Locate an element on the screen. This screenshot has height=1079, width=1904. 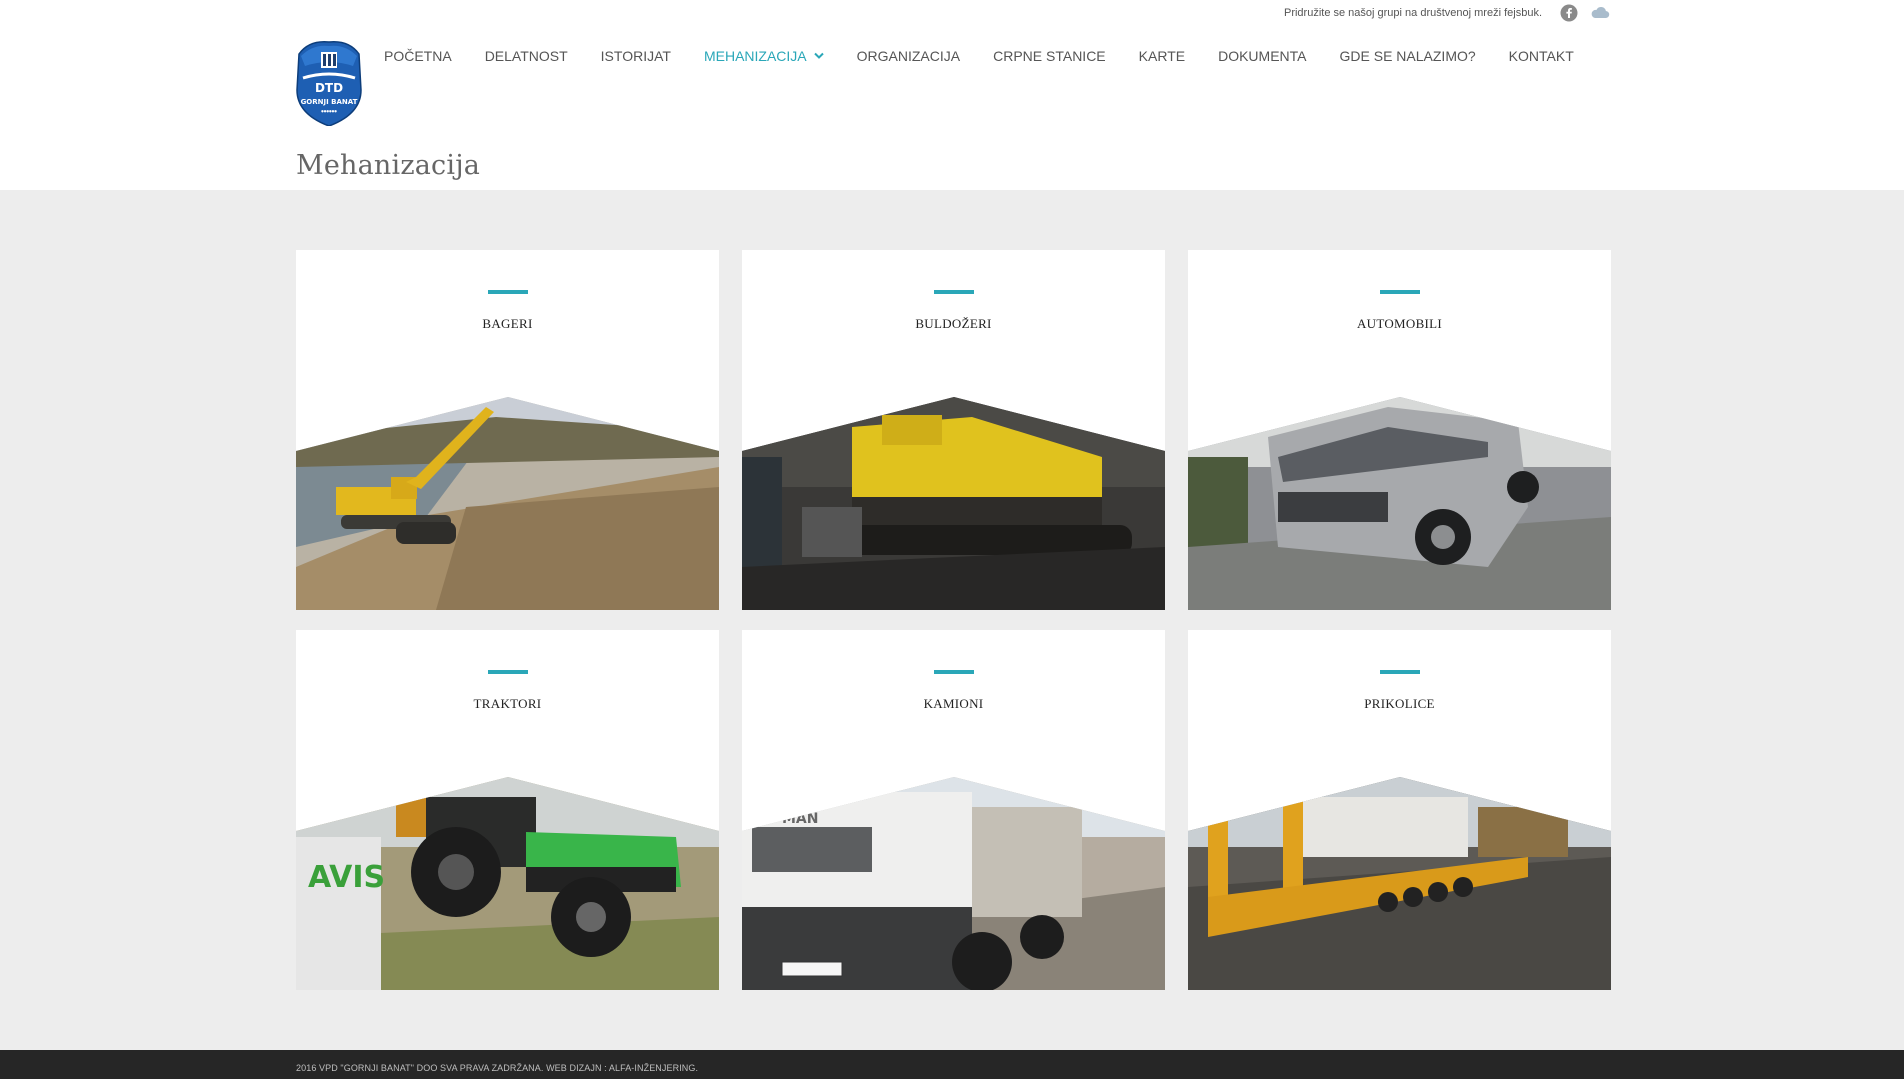
card-title: KAMIONI is located at coordinates (953, 703).